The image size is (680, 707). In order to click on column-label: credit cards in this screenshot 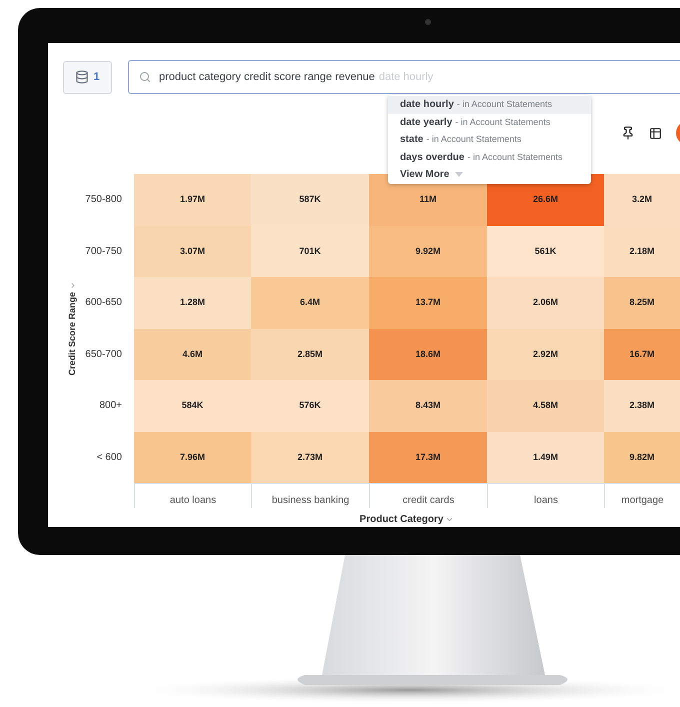, I will do `click(428, 501)`.